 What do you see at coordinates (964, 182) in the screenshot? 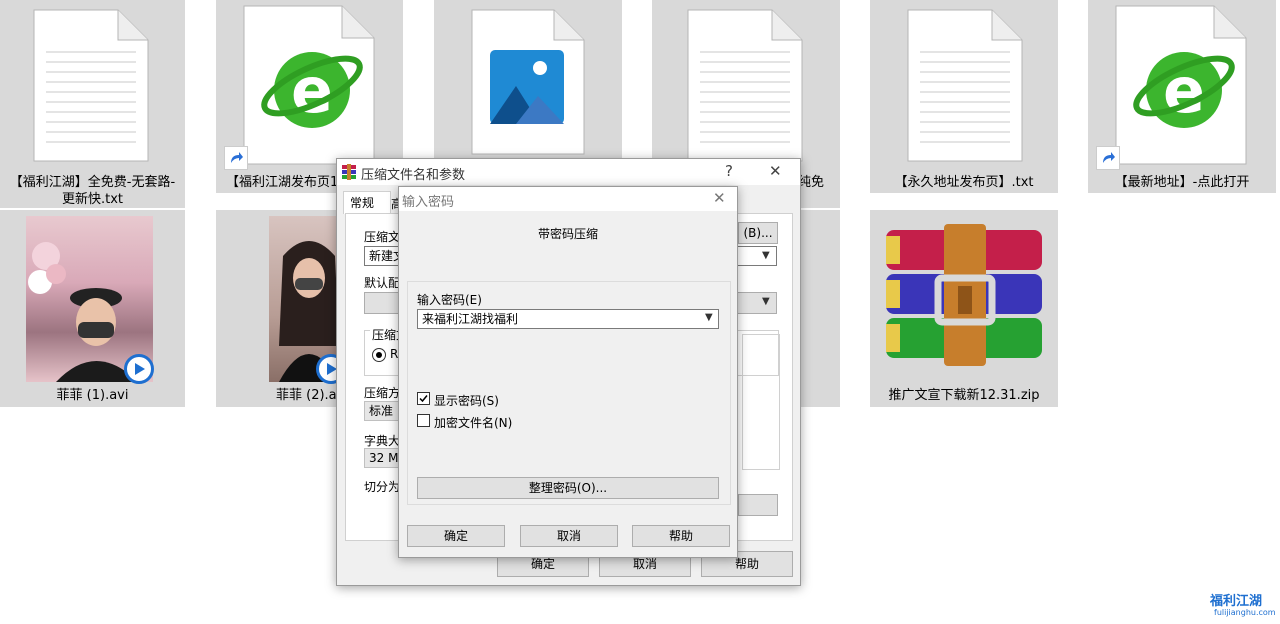
I see `file-label: 【永久地址发布页】.txt` at bounding box center [964, 182].